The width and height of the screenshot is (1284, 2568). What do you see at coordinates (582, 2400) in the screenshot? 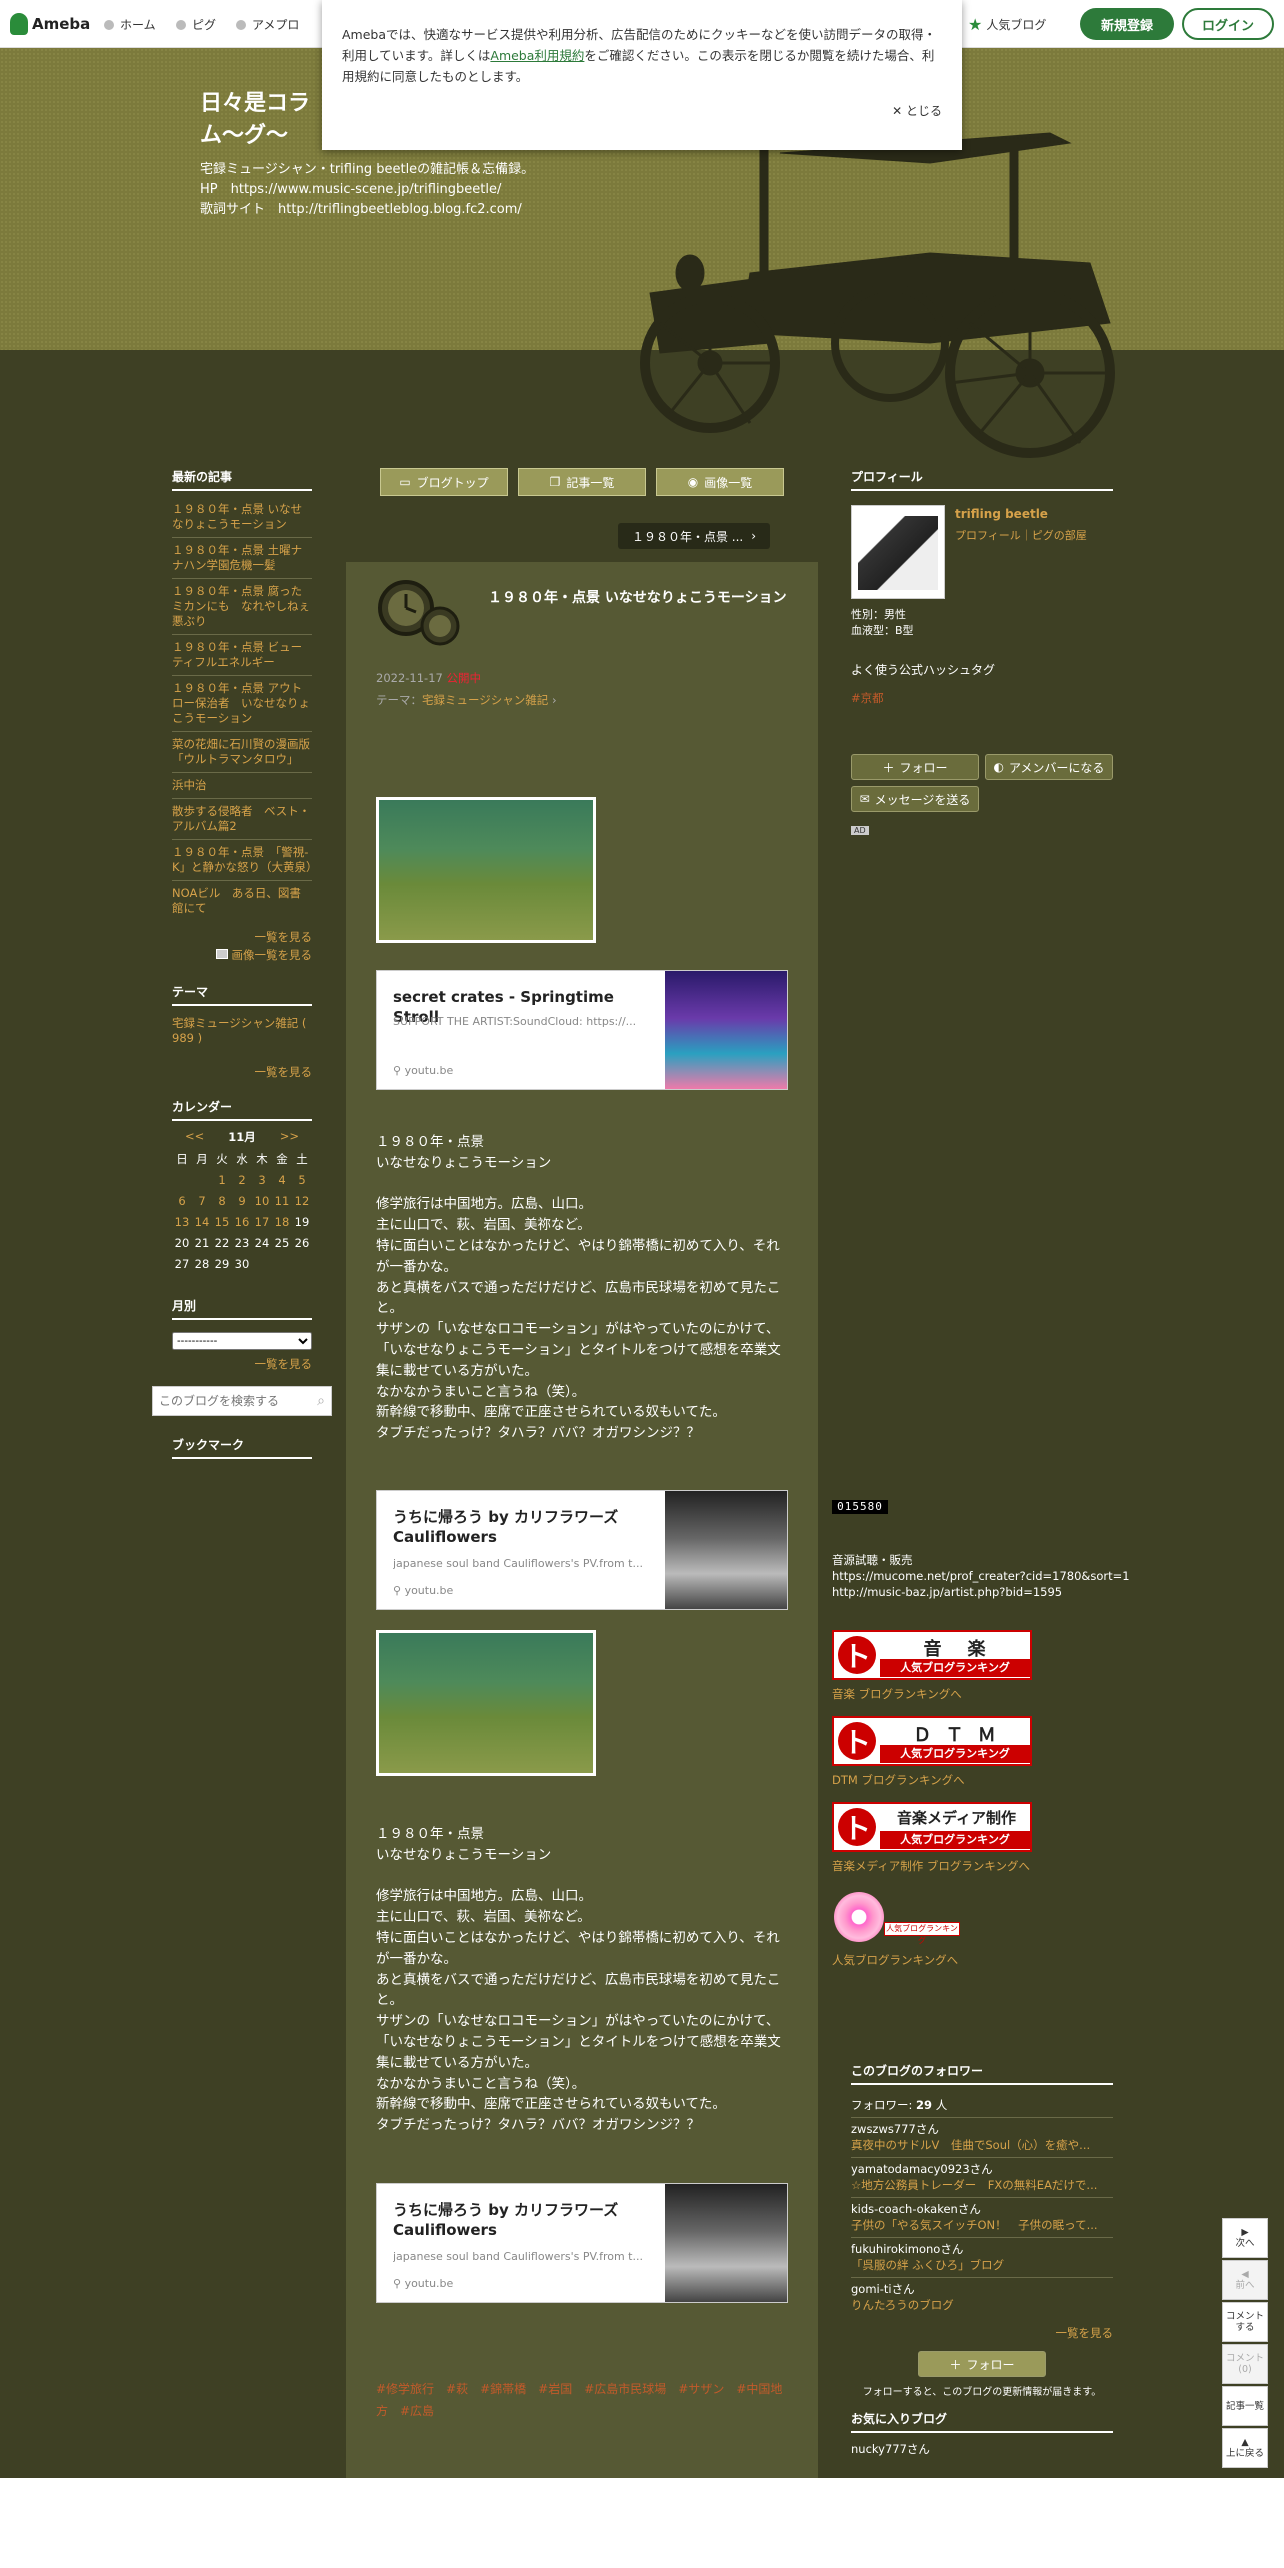
I see `hashtag-list: #修学旅行 #萩 #錦帯橋 #岩国 #広島市民球場 #サザン #中国地方 #広島` at bounding box center [582, 2400].